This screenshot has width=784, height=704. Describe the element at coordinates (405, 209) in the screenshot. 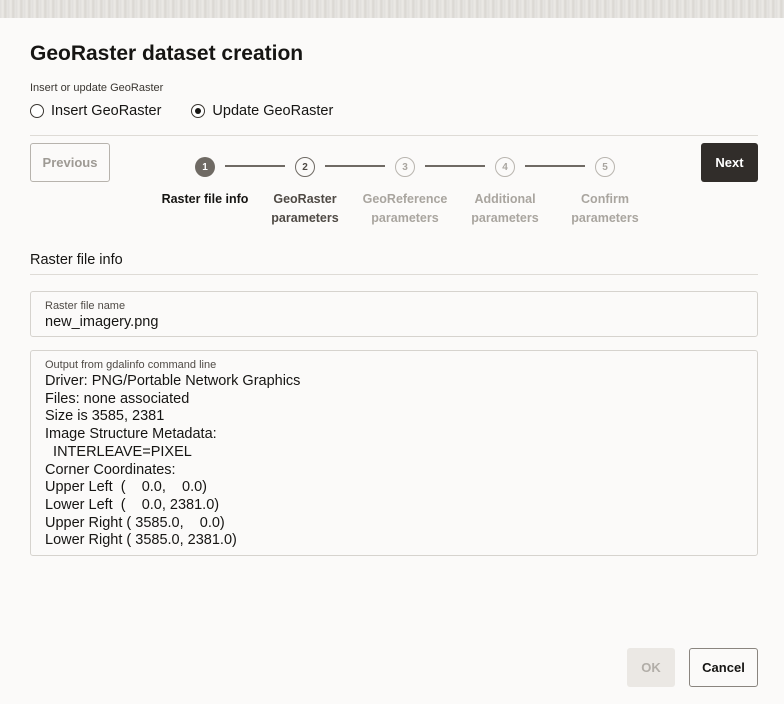

I see `step-3-label: GeoReference parameters` at that location.